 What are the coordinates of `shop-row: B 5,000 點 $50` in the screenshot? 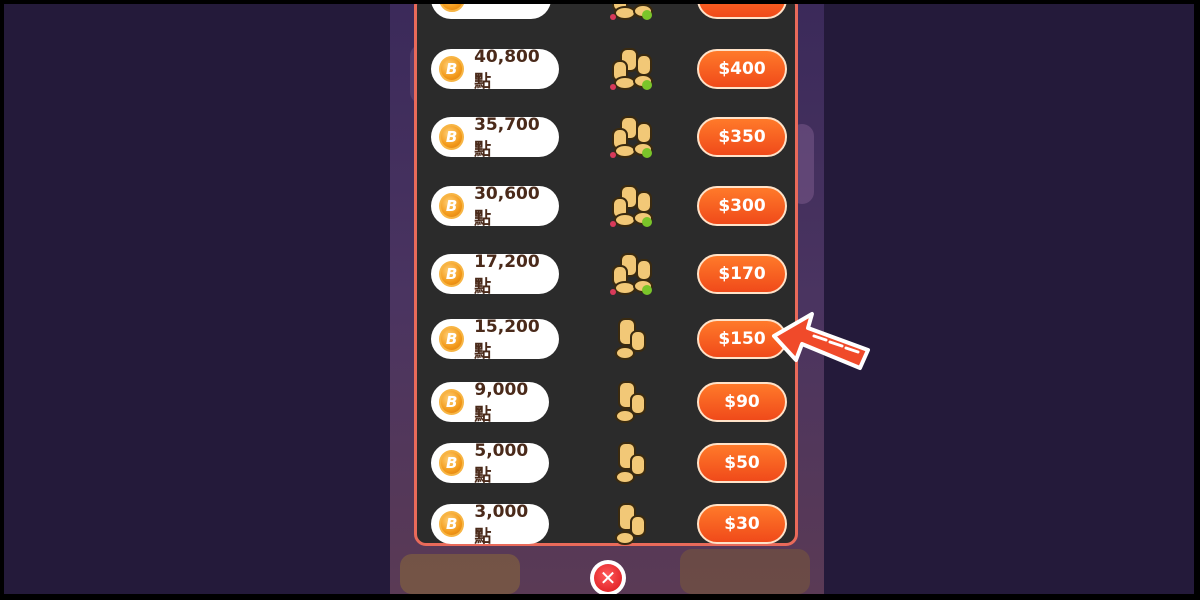 It's located at (606, 463).